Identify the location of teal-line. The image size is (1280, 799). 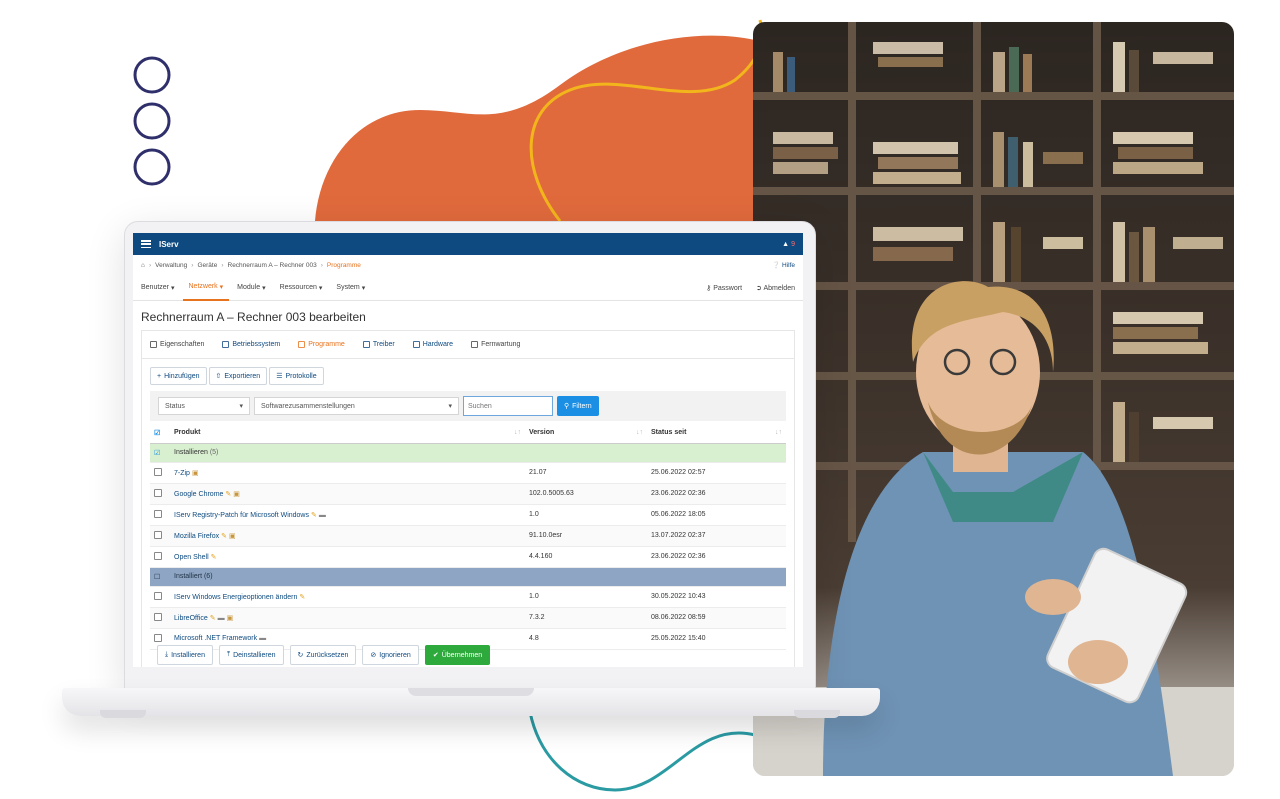
(642, 751).